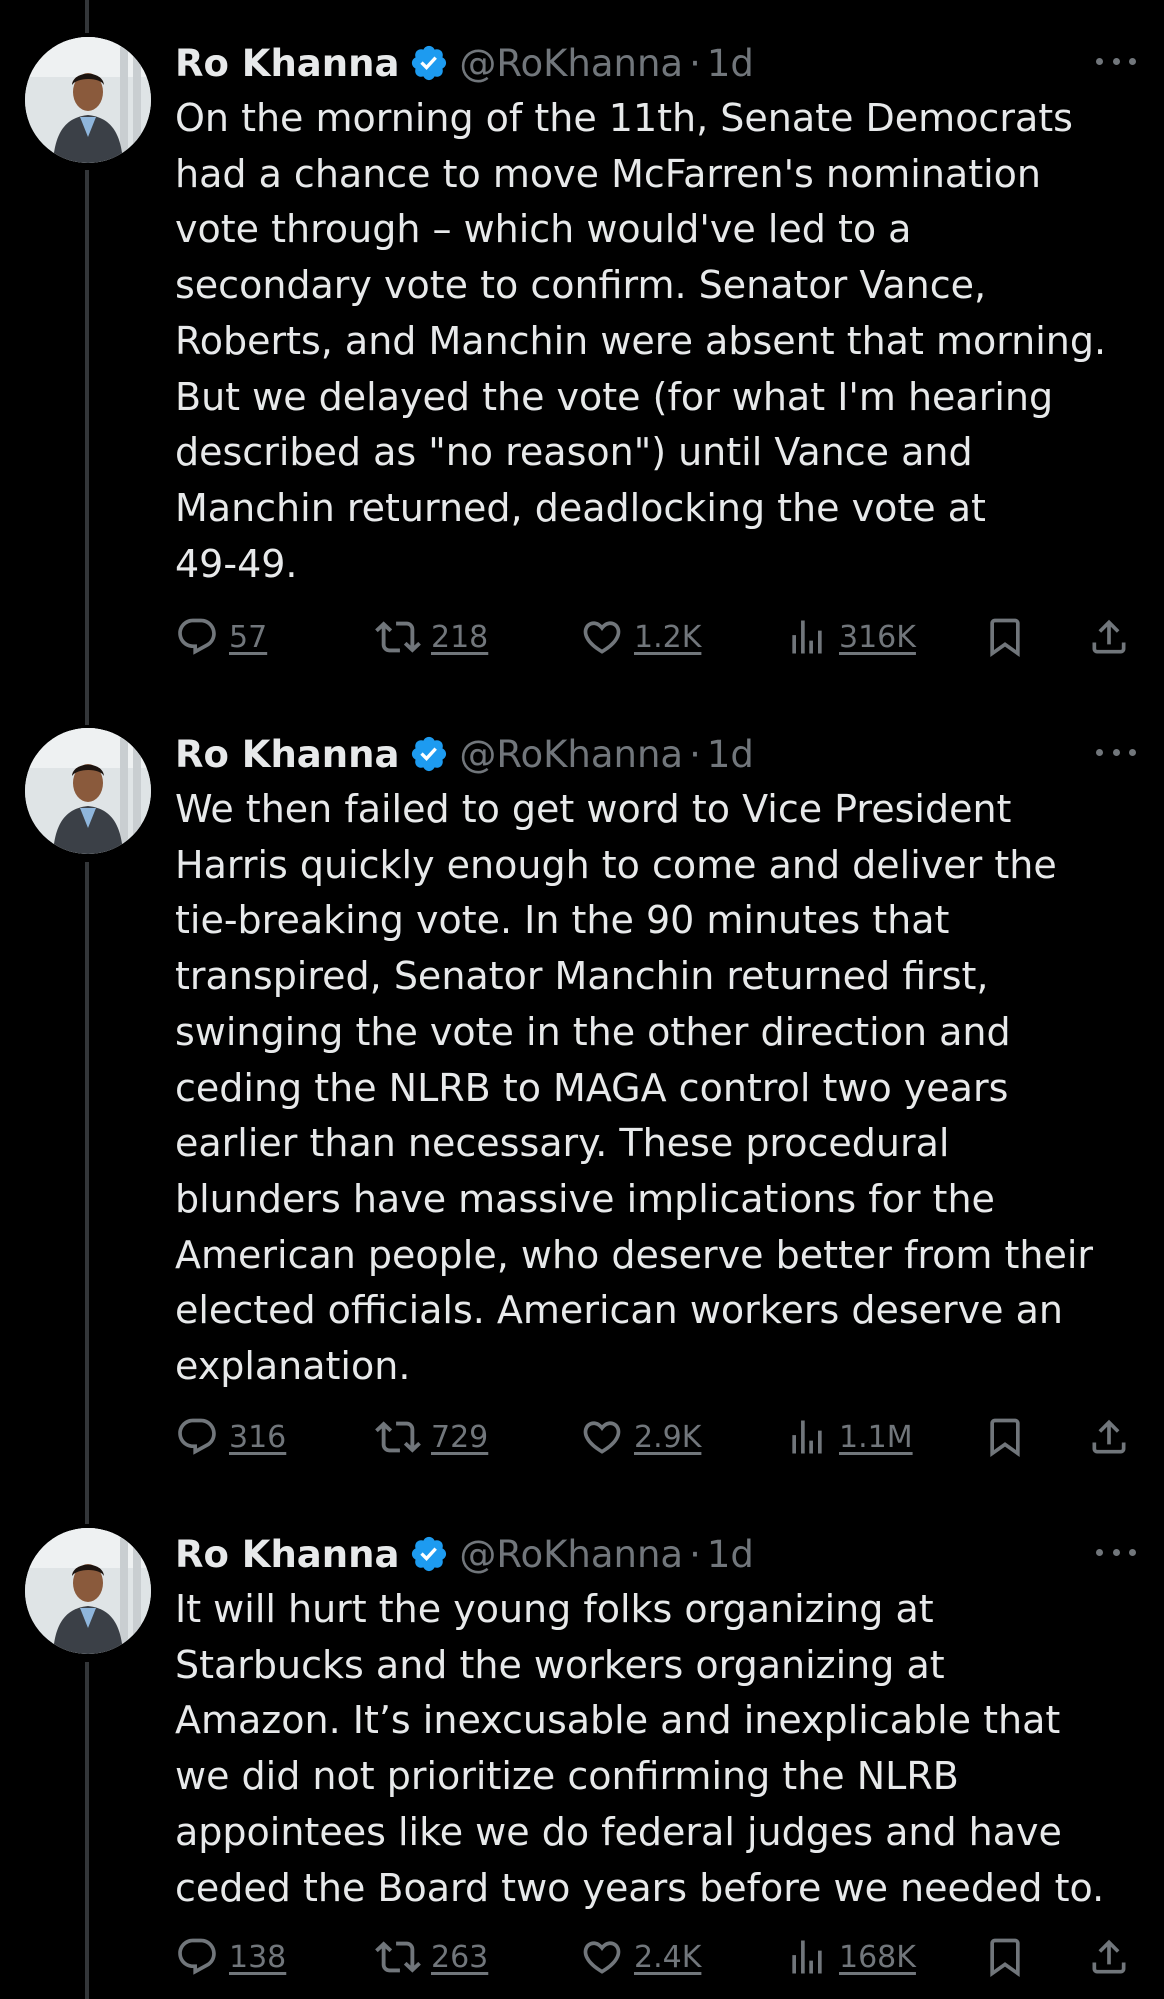 The width and height of the screenshot is (1164, 1999). What do you see at coordinates (668, 637) in the screenshot?
I see `like-count: 1.2K` at bounding box center [668, 637].